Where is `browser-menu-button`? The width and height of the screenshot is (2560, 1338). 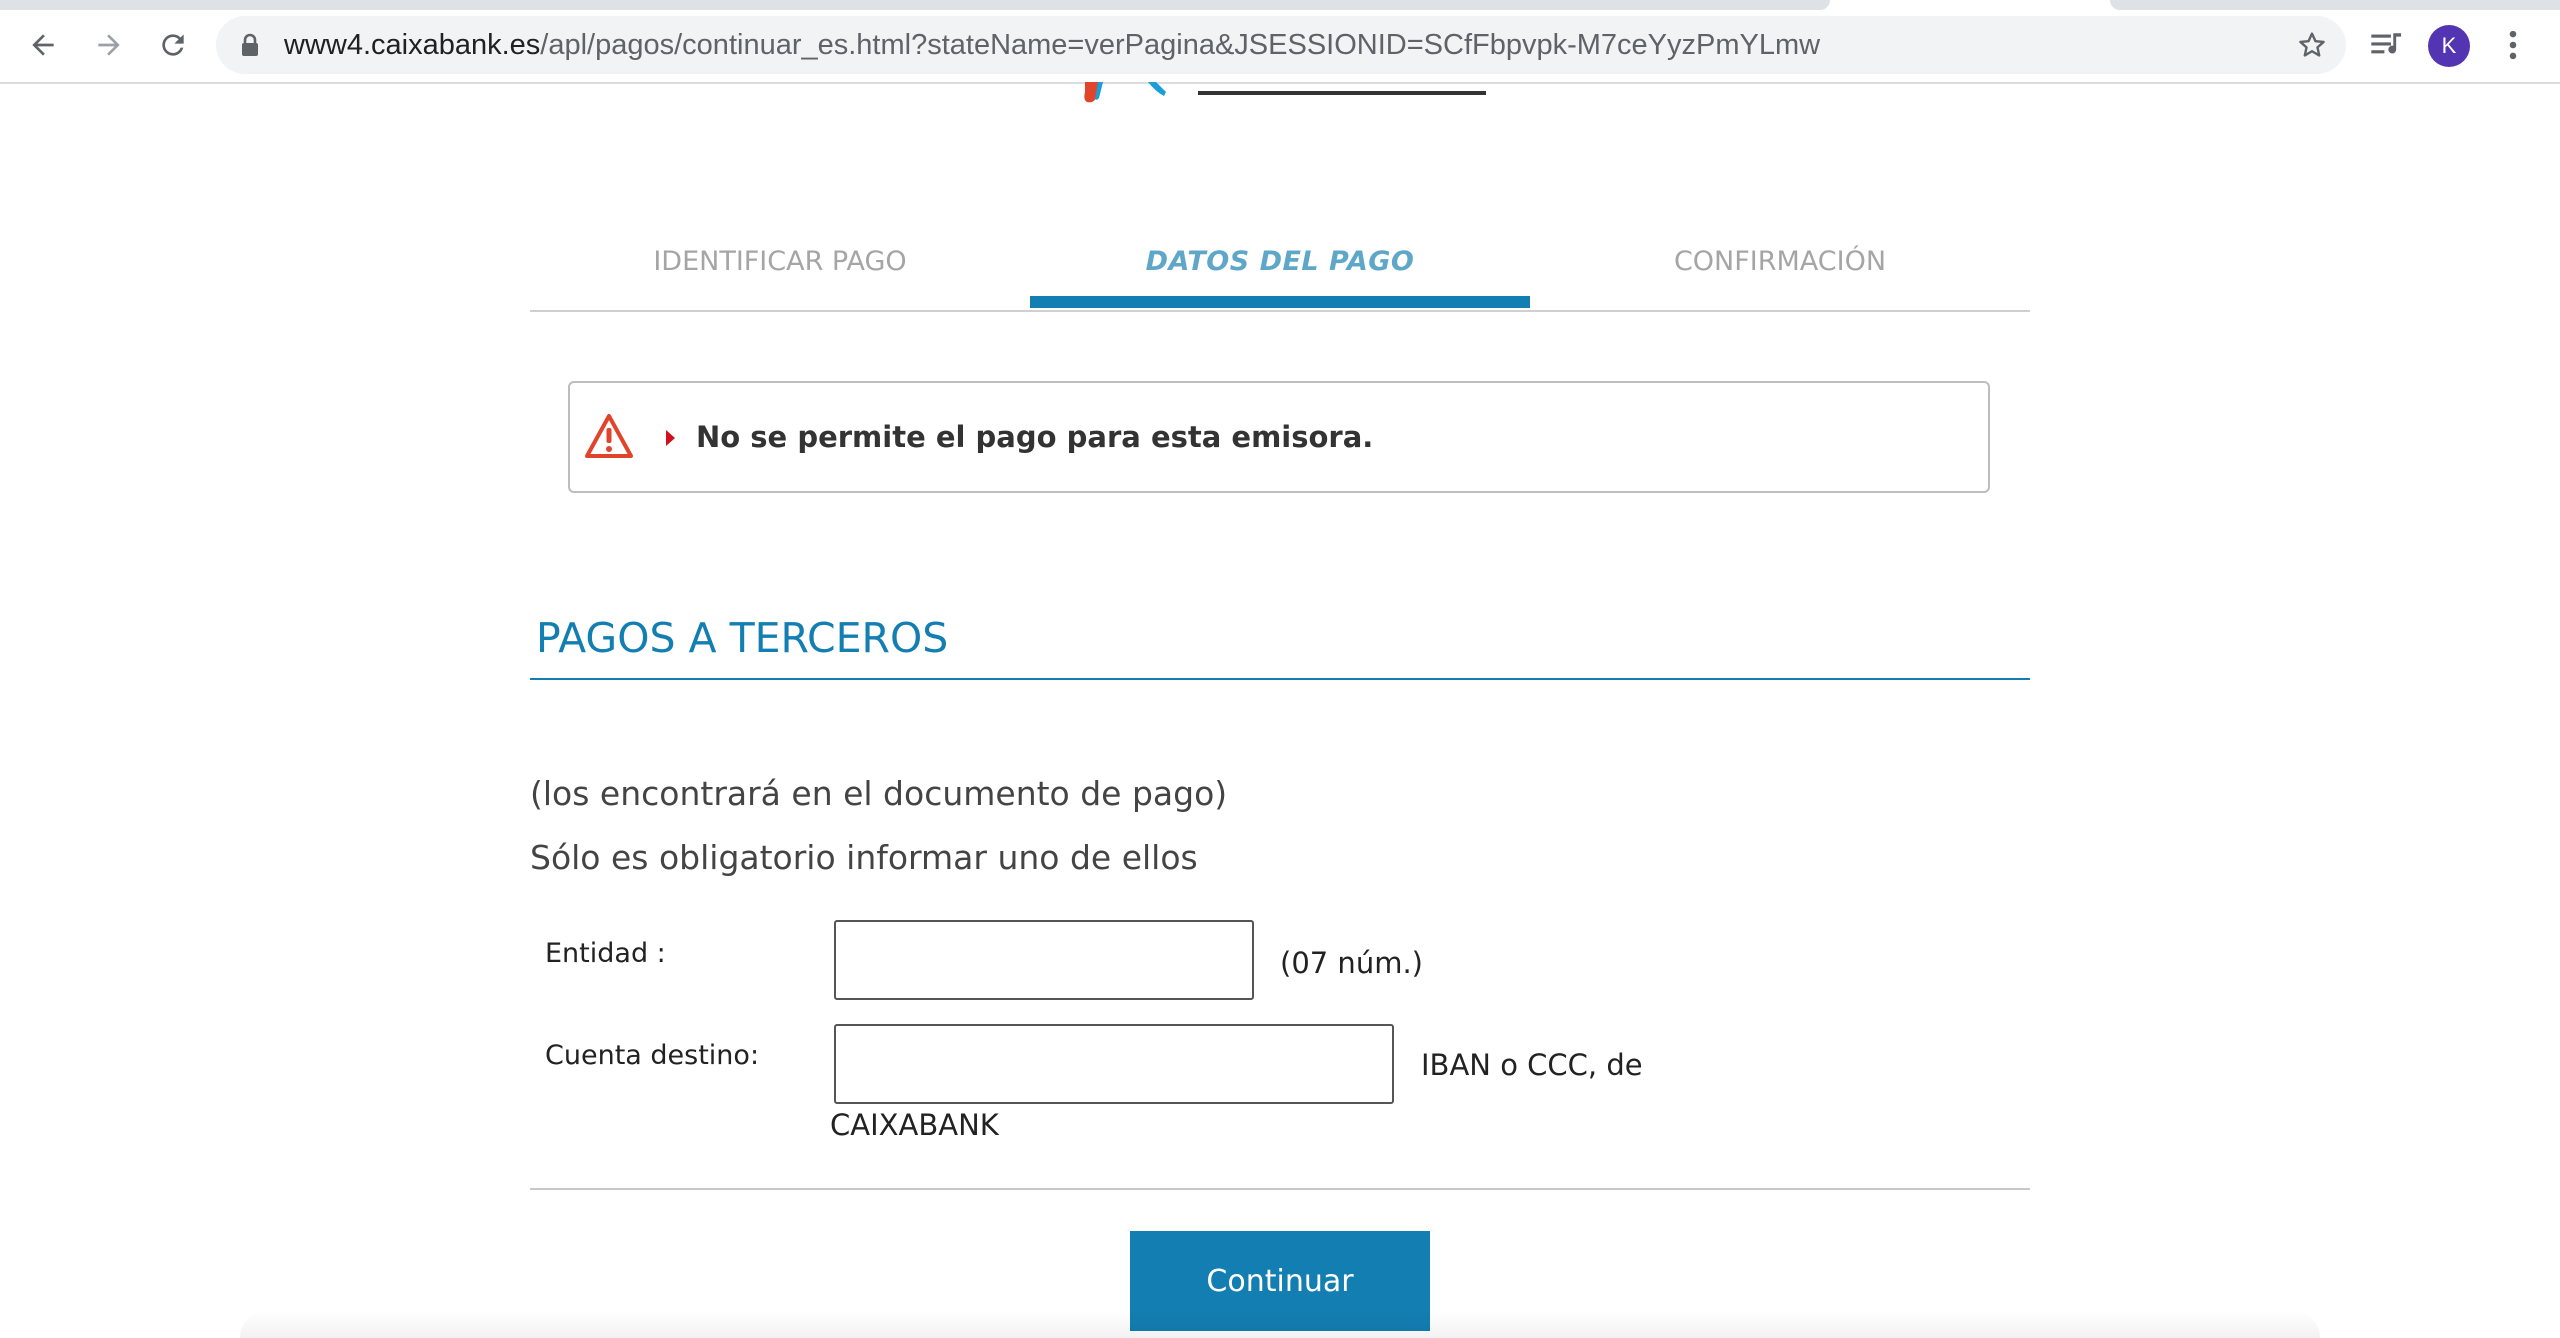 browser-menu-button is located at coordinates (2513, 45).